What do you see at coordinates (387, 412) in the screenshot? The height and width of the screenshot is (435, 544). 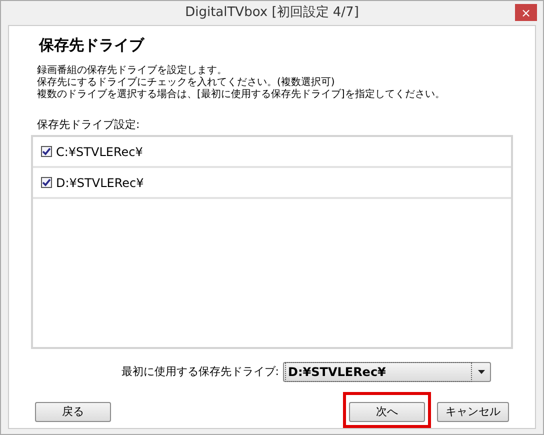 I see `dialog-button: 次へ` at bounding box center [387, 412].